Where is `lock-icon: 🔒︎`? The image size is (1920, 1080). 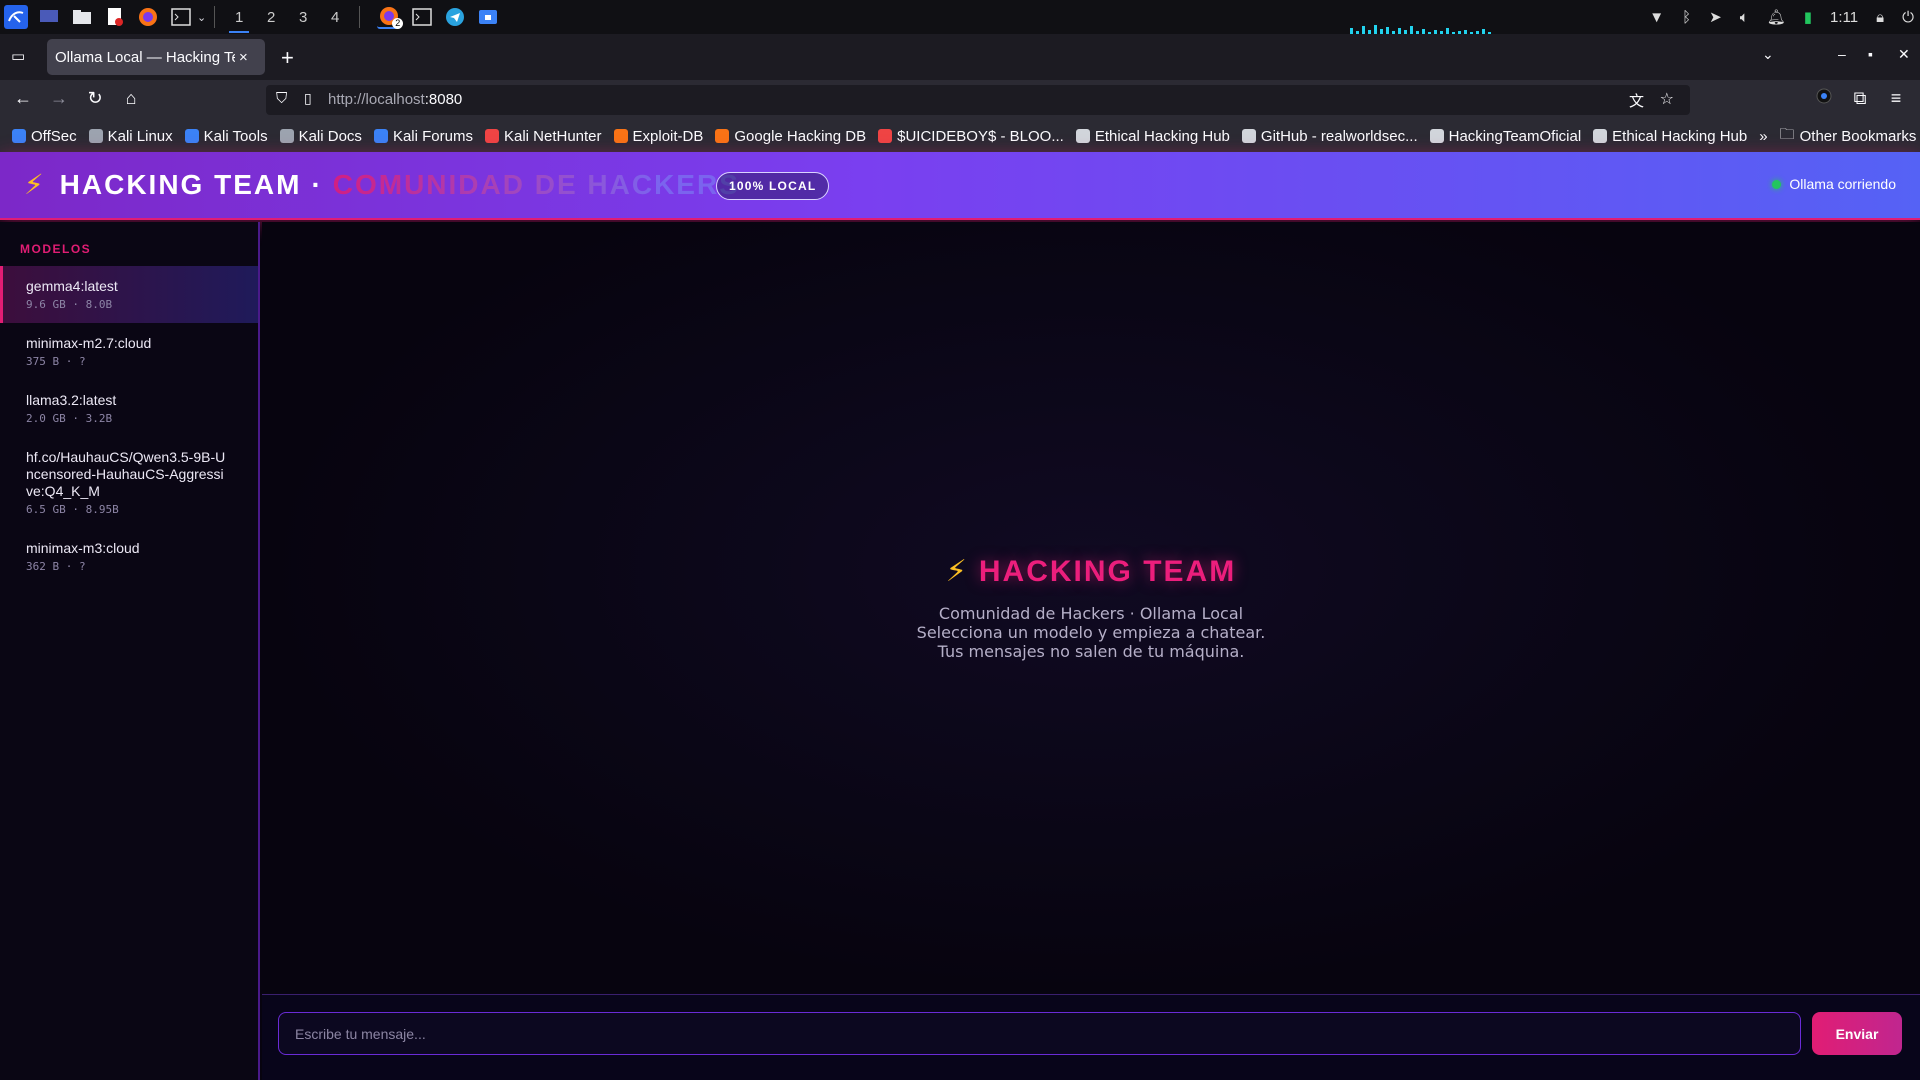 lock-icon: 🔒︎ is located at coordinates (1880, 17).